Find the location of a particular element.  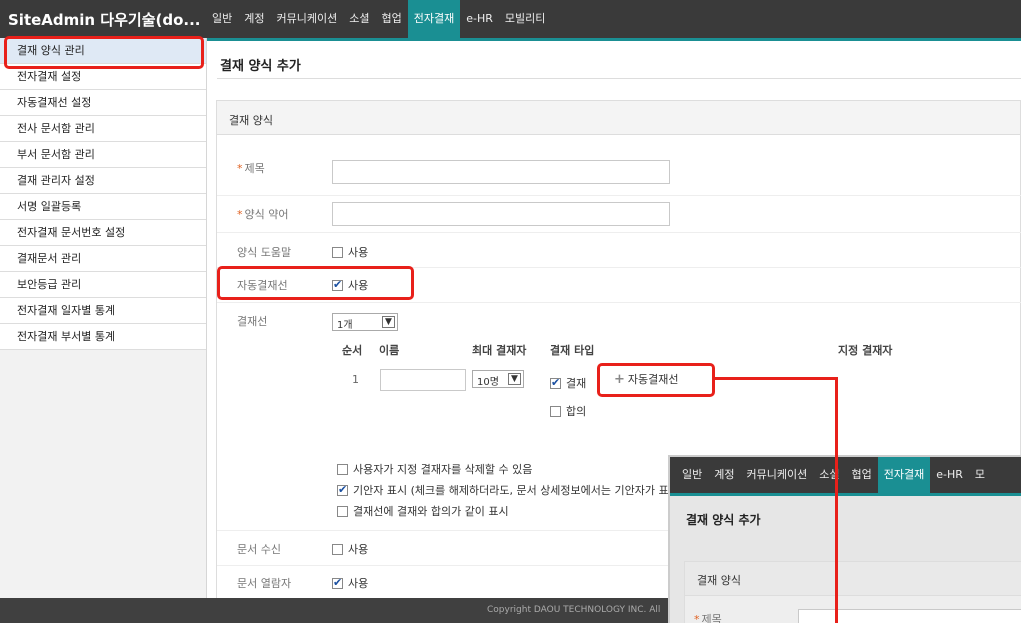

approval-line-count-select: 1개 ▼ is located at coordinates (365, 322).